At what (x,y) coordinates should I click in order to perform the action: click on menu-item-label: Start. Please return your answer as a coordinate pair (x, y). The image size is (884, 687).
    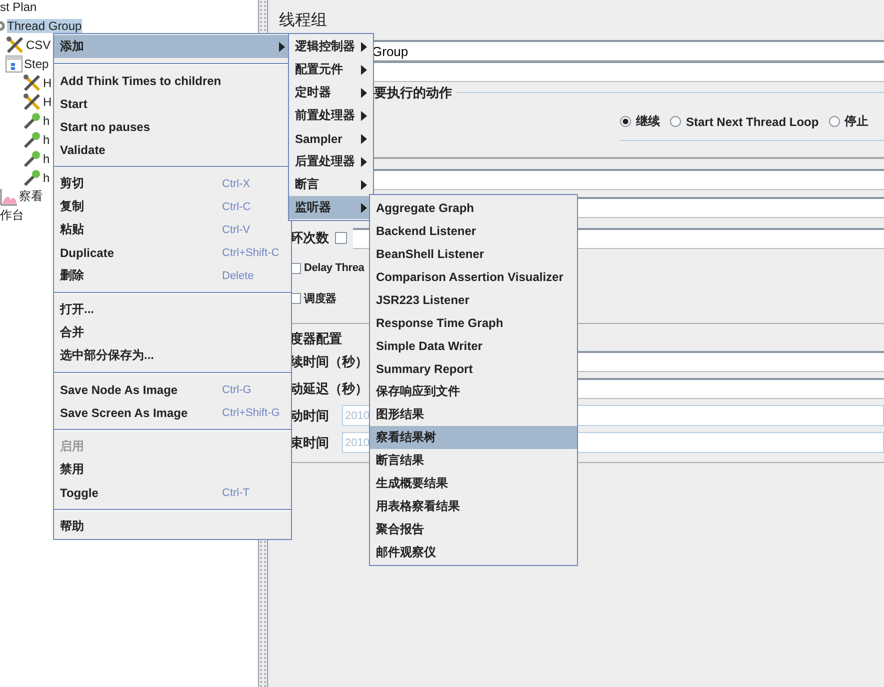
    Looking at the image, I should click on (74, 103).